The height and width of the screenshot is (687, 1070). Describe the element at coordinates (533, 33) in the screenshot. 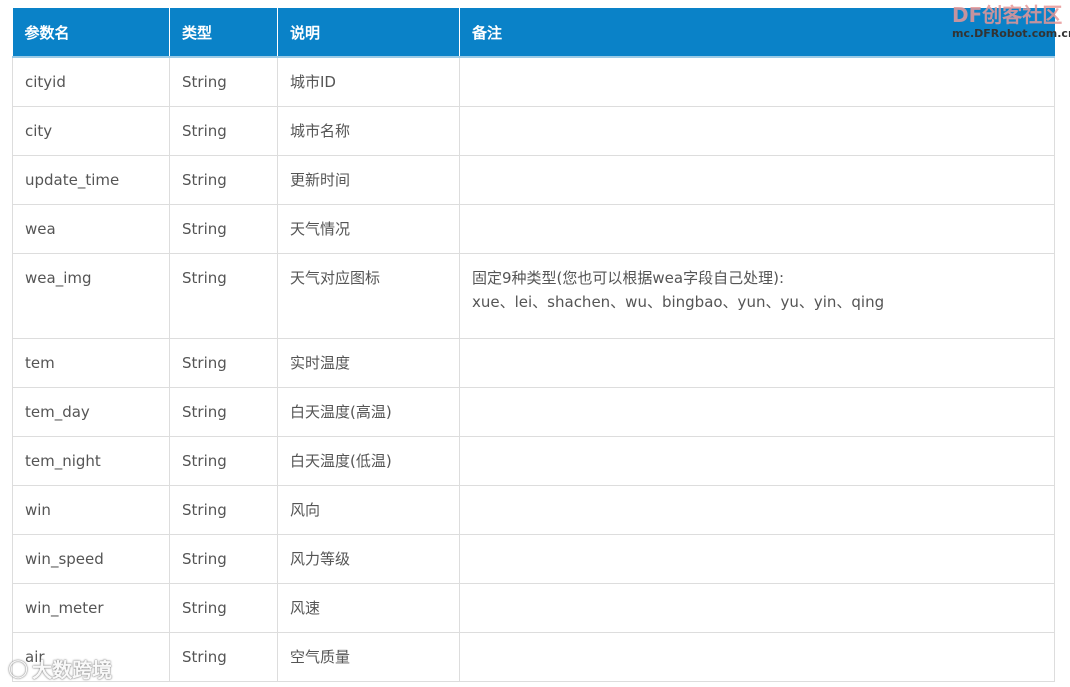

I see `table-header-row: 参数名 类型 说明 备注` at that location.